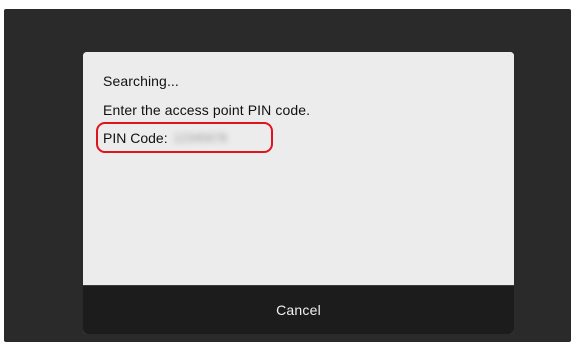 This screenshot has height=350, width=575. I want to click on cancel-button-label: Cancel, so click(298, 310).